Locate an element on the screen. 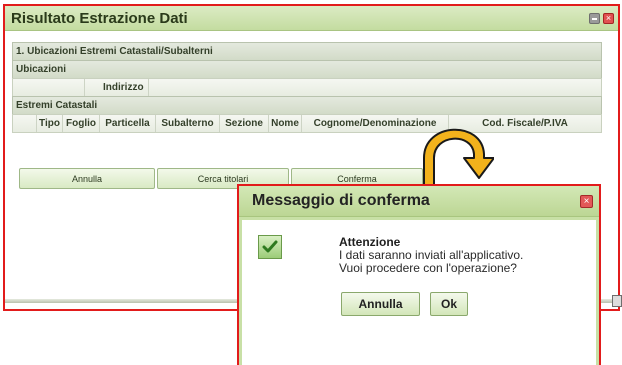 The height and width of the screenshot is (365, 622). curved-arrow-icon is located at coordinates (458, 159).